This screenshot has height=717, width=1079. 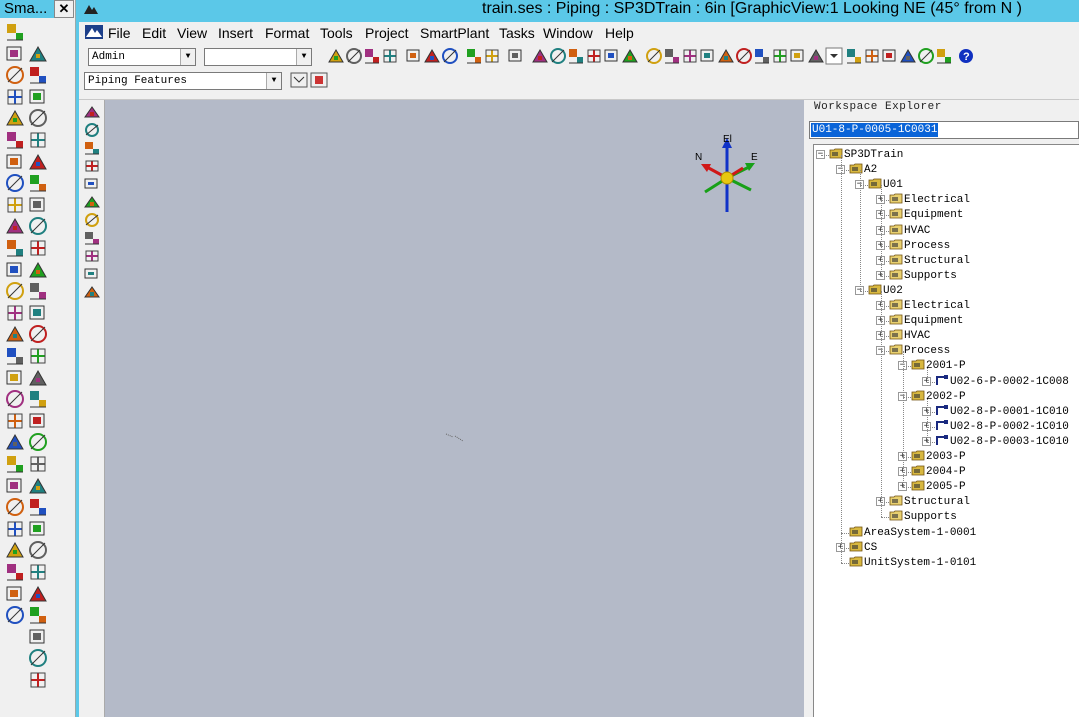 I want to click on tree-node-u02-6-p-0002-1c008: U02-6-P-0002-1C008, so click(x=1002, y=381).